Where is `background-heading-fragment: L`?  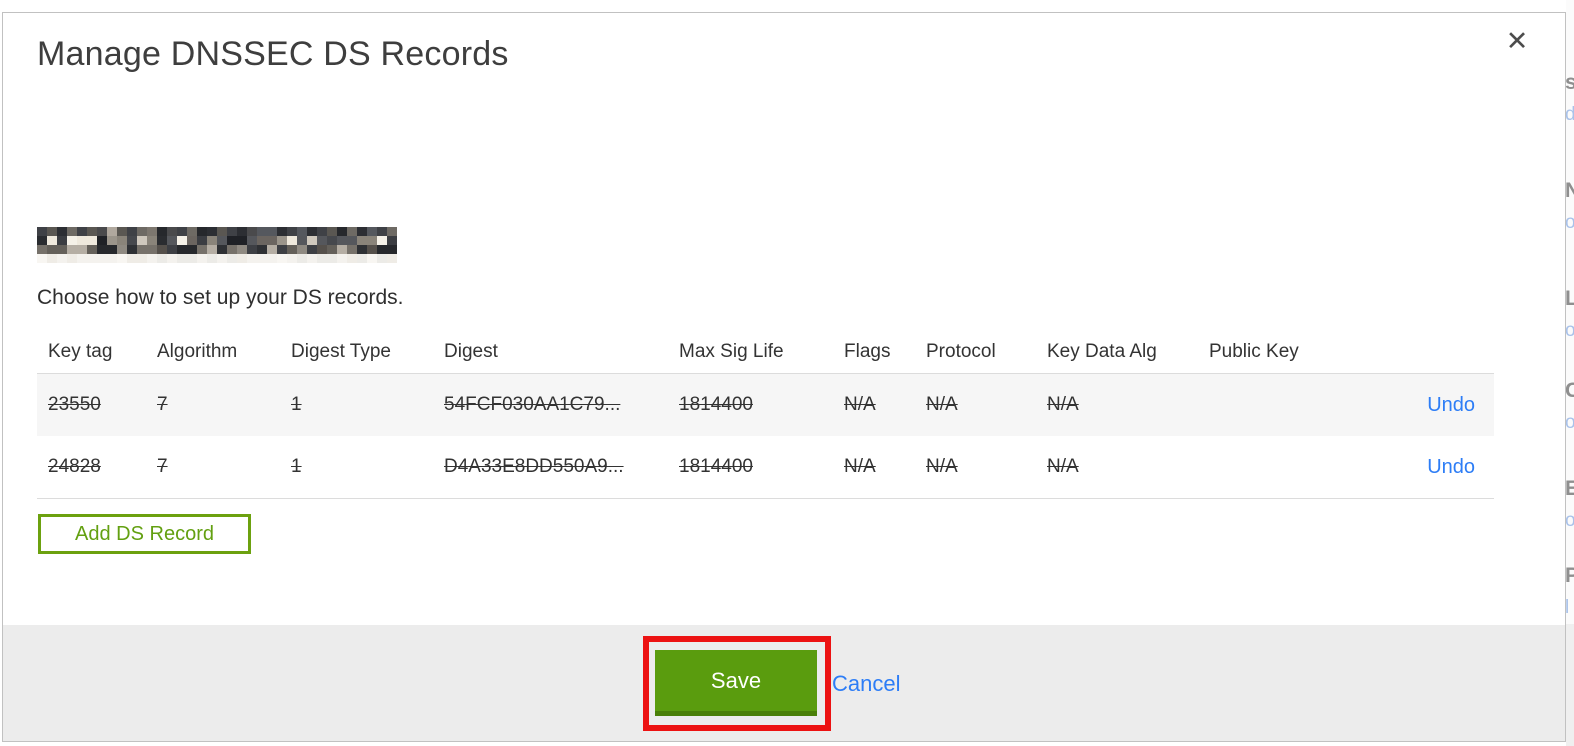
background-heading-fragment: L is located at coordinates (1570, 299).